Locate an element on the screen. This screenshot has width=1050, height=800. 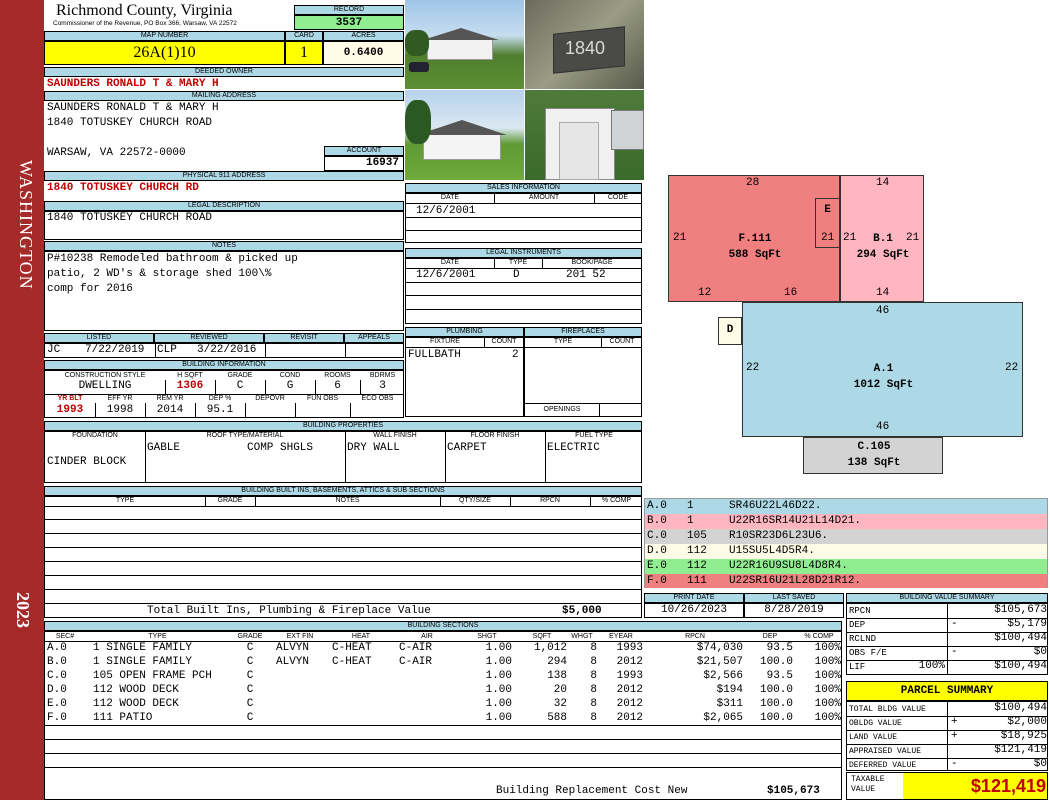
plumbing-col-fixture: FIXTURE is located at coordinates (445, 341).